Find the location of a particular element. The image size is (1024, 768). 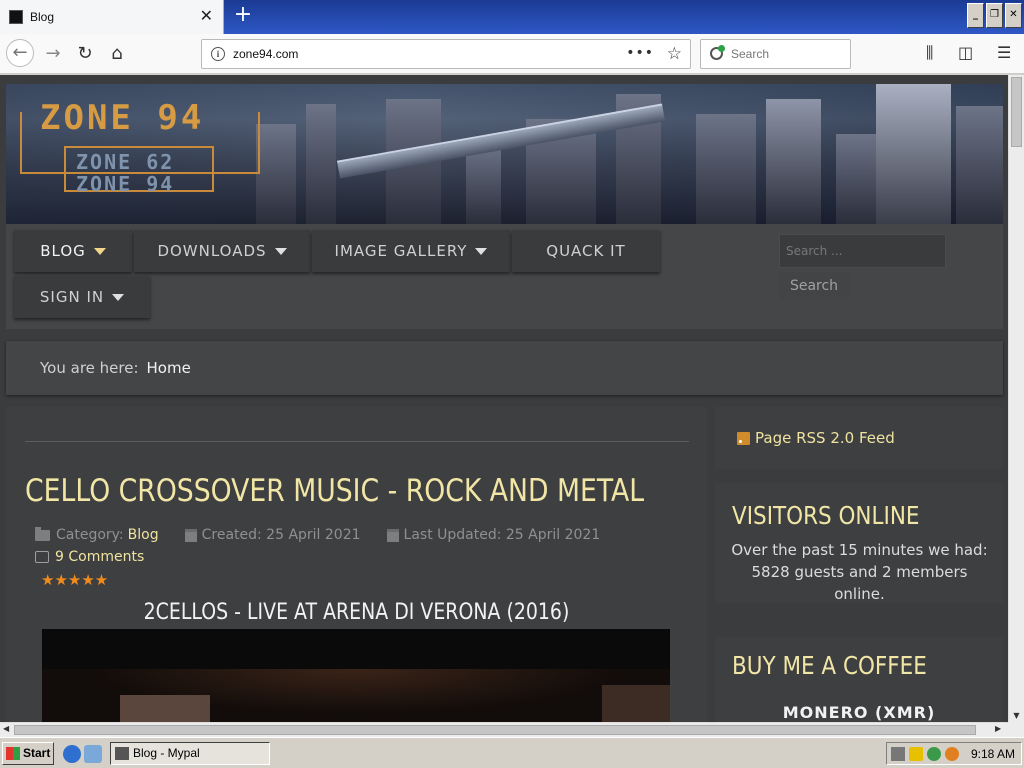

divider is located at coordinates (357, 441).